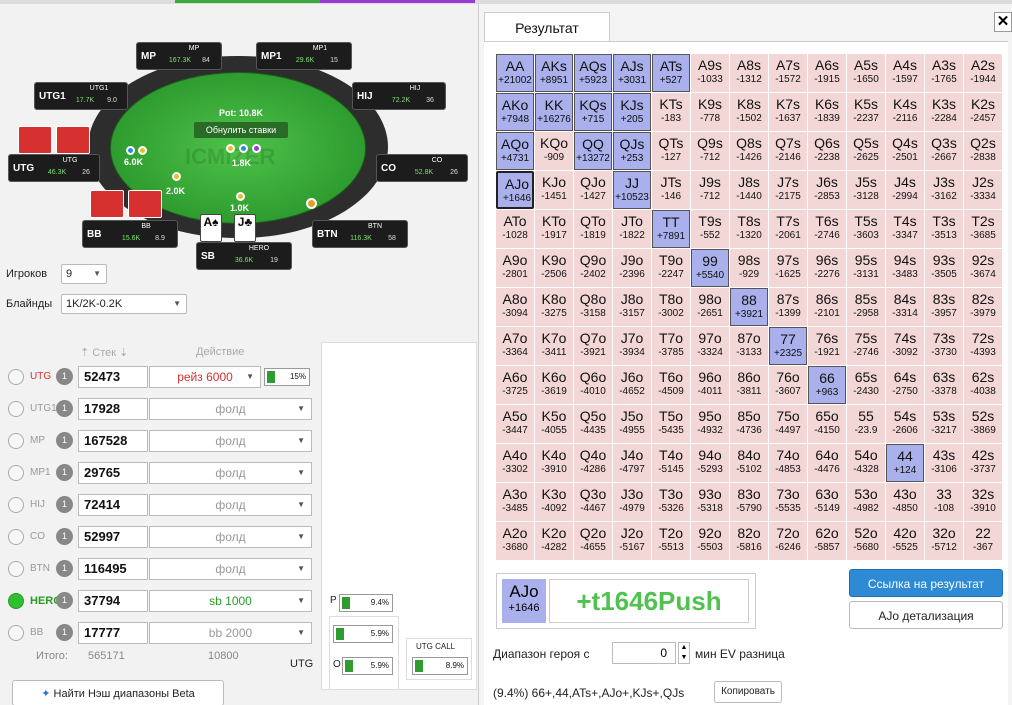 The height and width of the screenshot is (705, 1012). What do you see at coordinates (944, 502) in the screenshot?
I see `hand-cell: 33 -108` at bounding box center [944, 502].